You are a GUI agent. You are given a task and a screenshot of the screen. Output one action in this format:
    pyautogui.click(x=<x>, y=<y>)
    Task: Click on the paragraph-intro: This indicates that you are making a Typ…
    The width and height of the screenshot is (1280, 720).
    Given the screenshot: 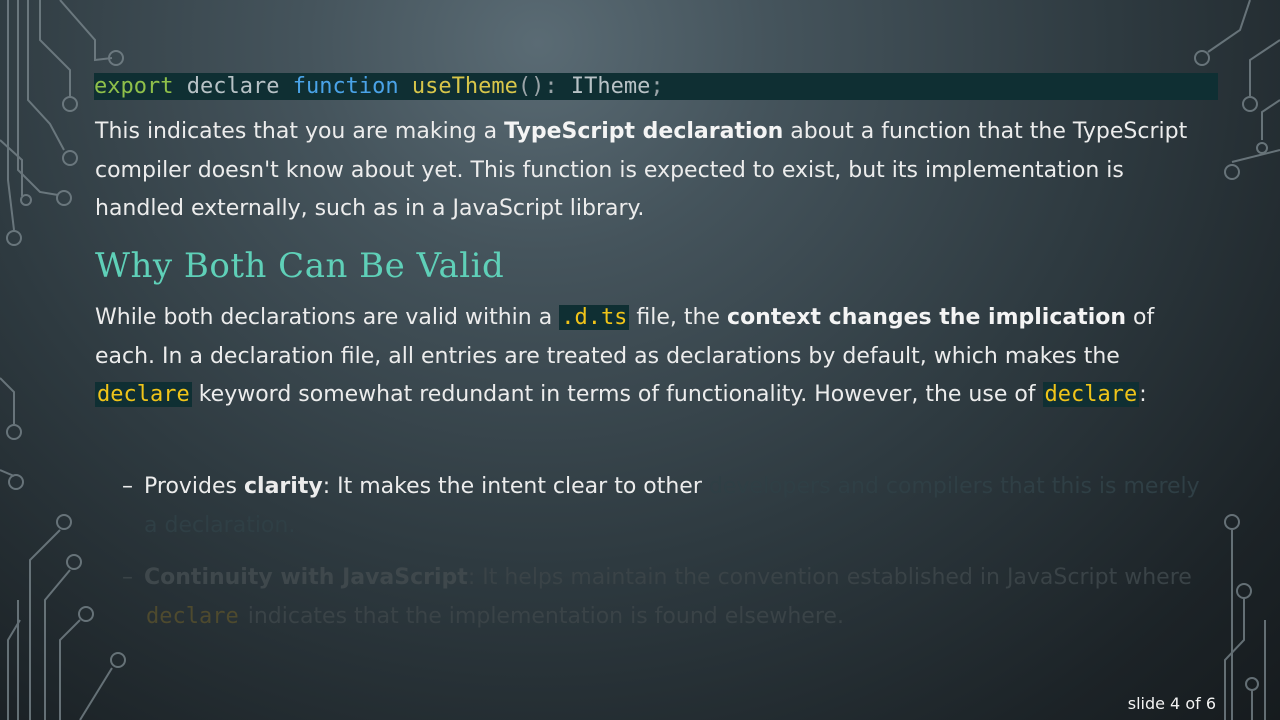 What is the action you would take?
    pyautogui.click(x=655, y=171)
    